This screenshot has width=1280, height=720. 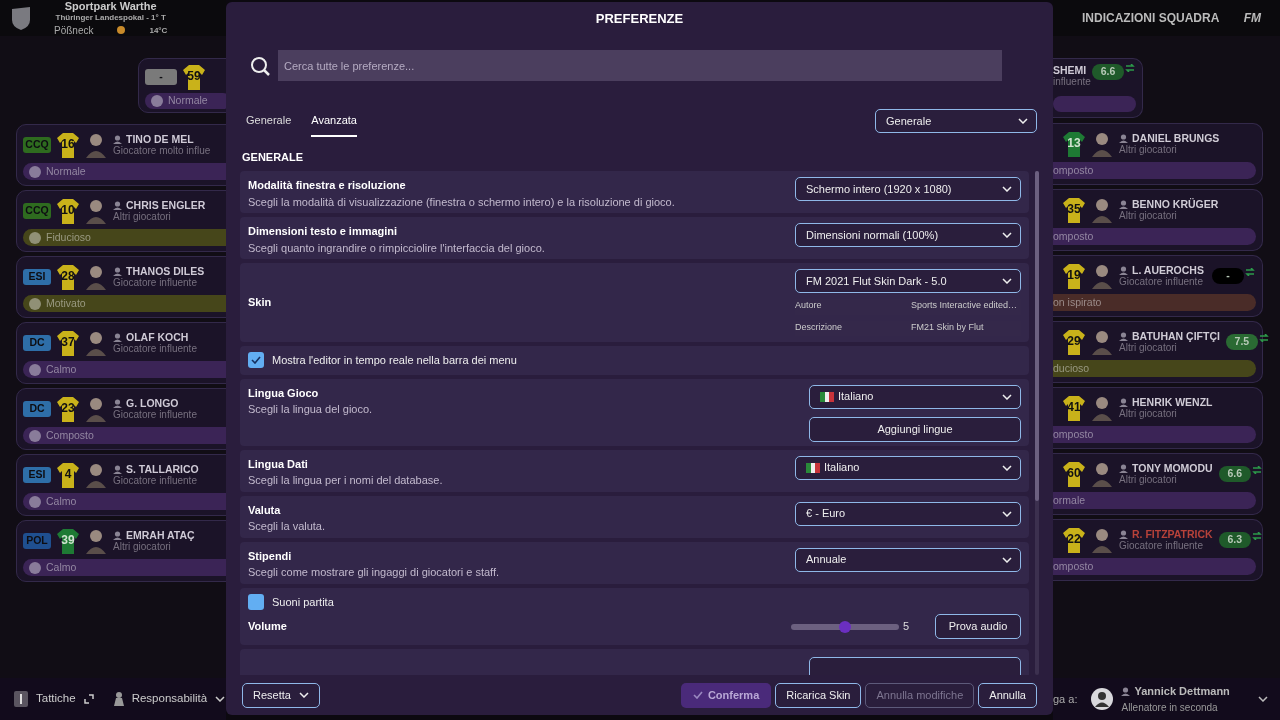 What do you see at coordinates (281, 695) in the screenshot?
I see `reset-button: Resetta` at bounding box center [281, 695].